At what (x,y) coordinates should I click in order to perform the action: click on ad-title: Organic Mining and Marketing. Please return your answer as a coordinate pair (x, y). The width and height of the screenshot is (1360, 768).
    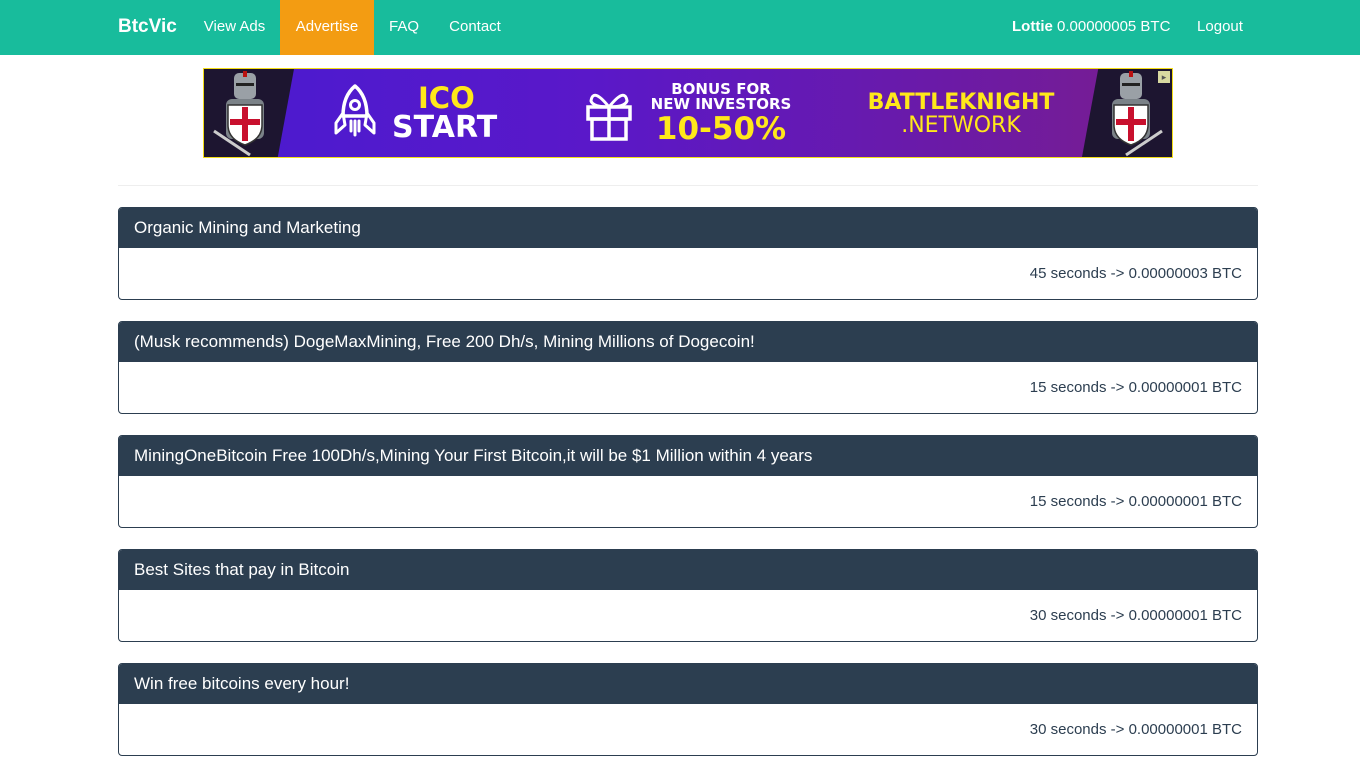
    Looking at the image, I should click on (688, 228).